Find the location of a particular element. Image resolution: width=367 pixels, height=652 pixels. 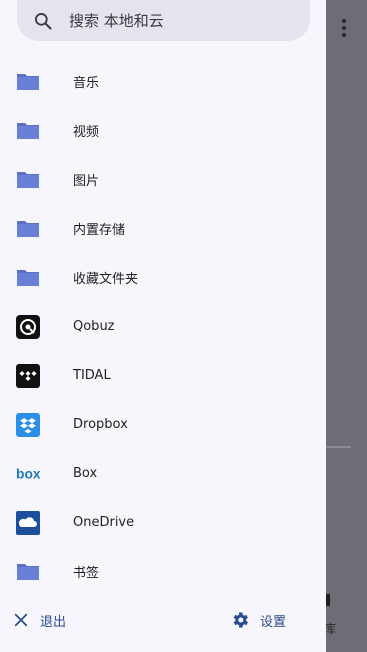

search-bar: 搜索 本地和云 is located at coordinates (163, 20).